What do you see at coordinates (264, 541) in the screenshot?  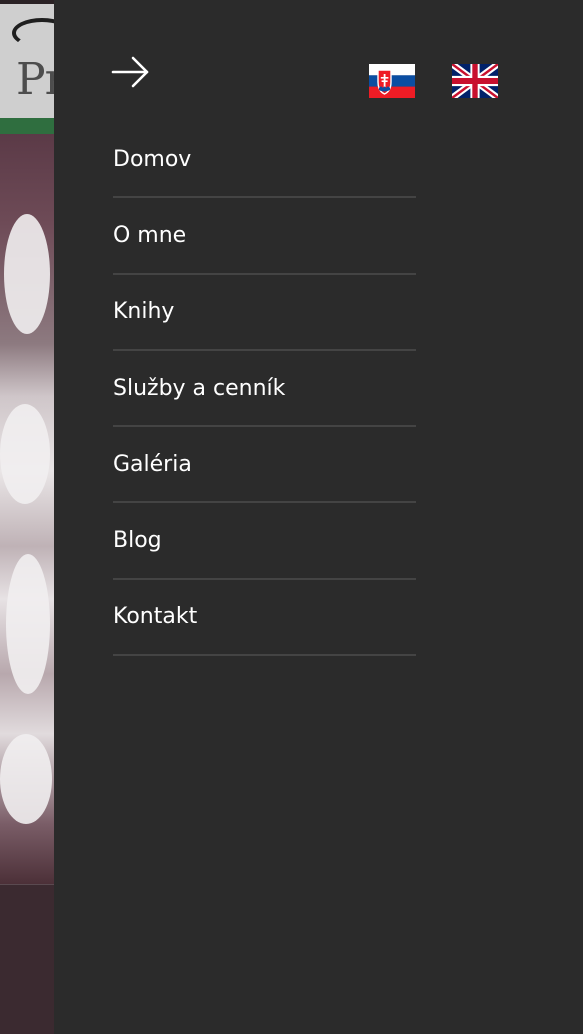 I see `menu-item-blog: Blog` at bounding box center [264, 541].